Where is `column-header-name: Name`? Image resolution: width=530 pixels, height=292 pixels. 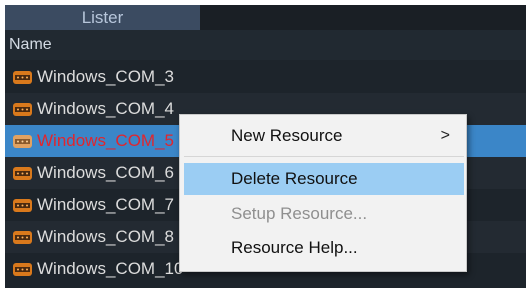
column-header-name: Name is located at coordinates (265, 45).